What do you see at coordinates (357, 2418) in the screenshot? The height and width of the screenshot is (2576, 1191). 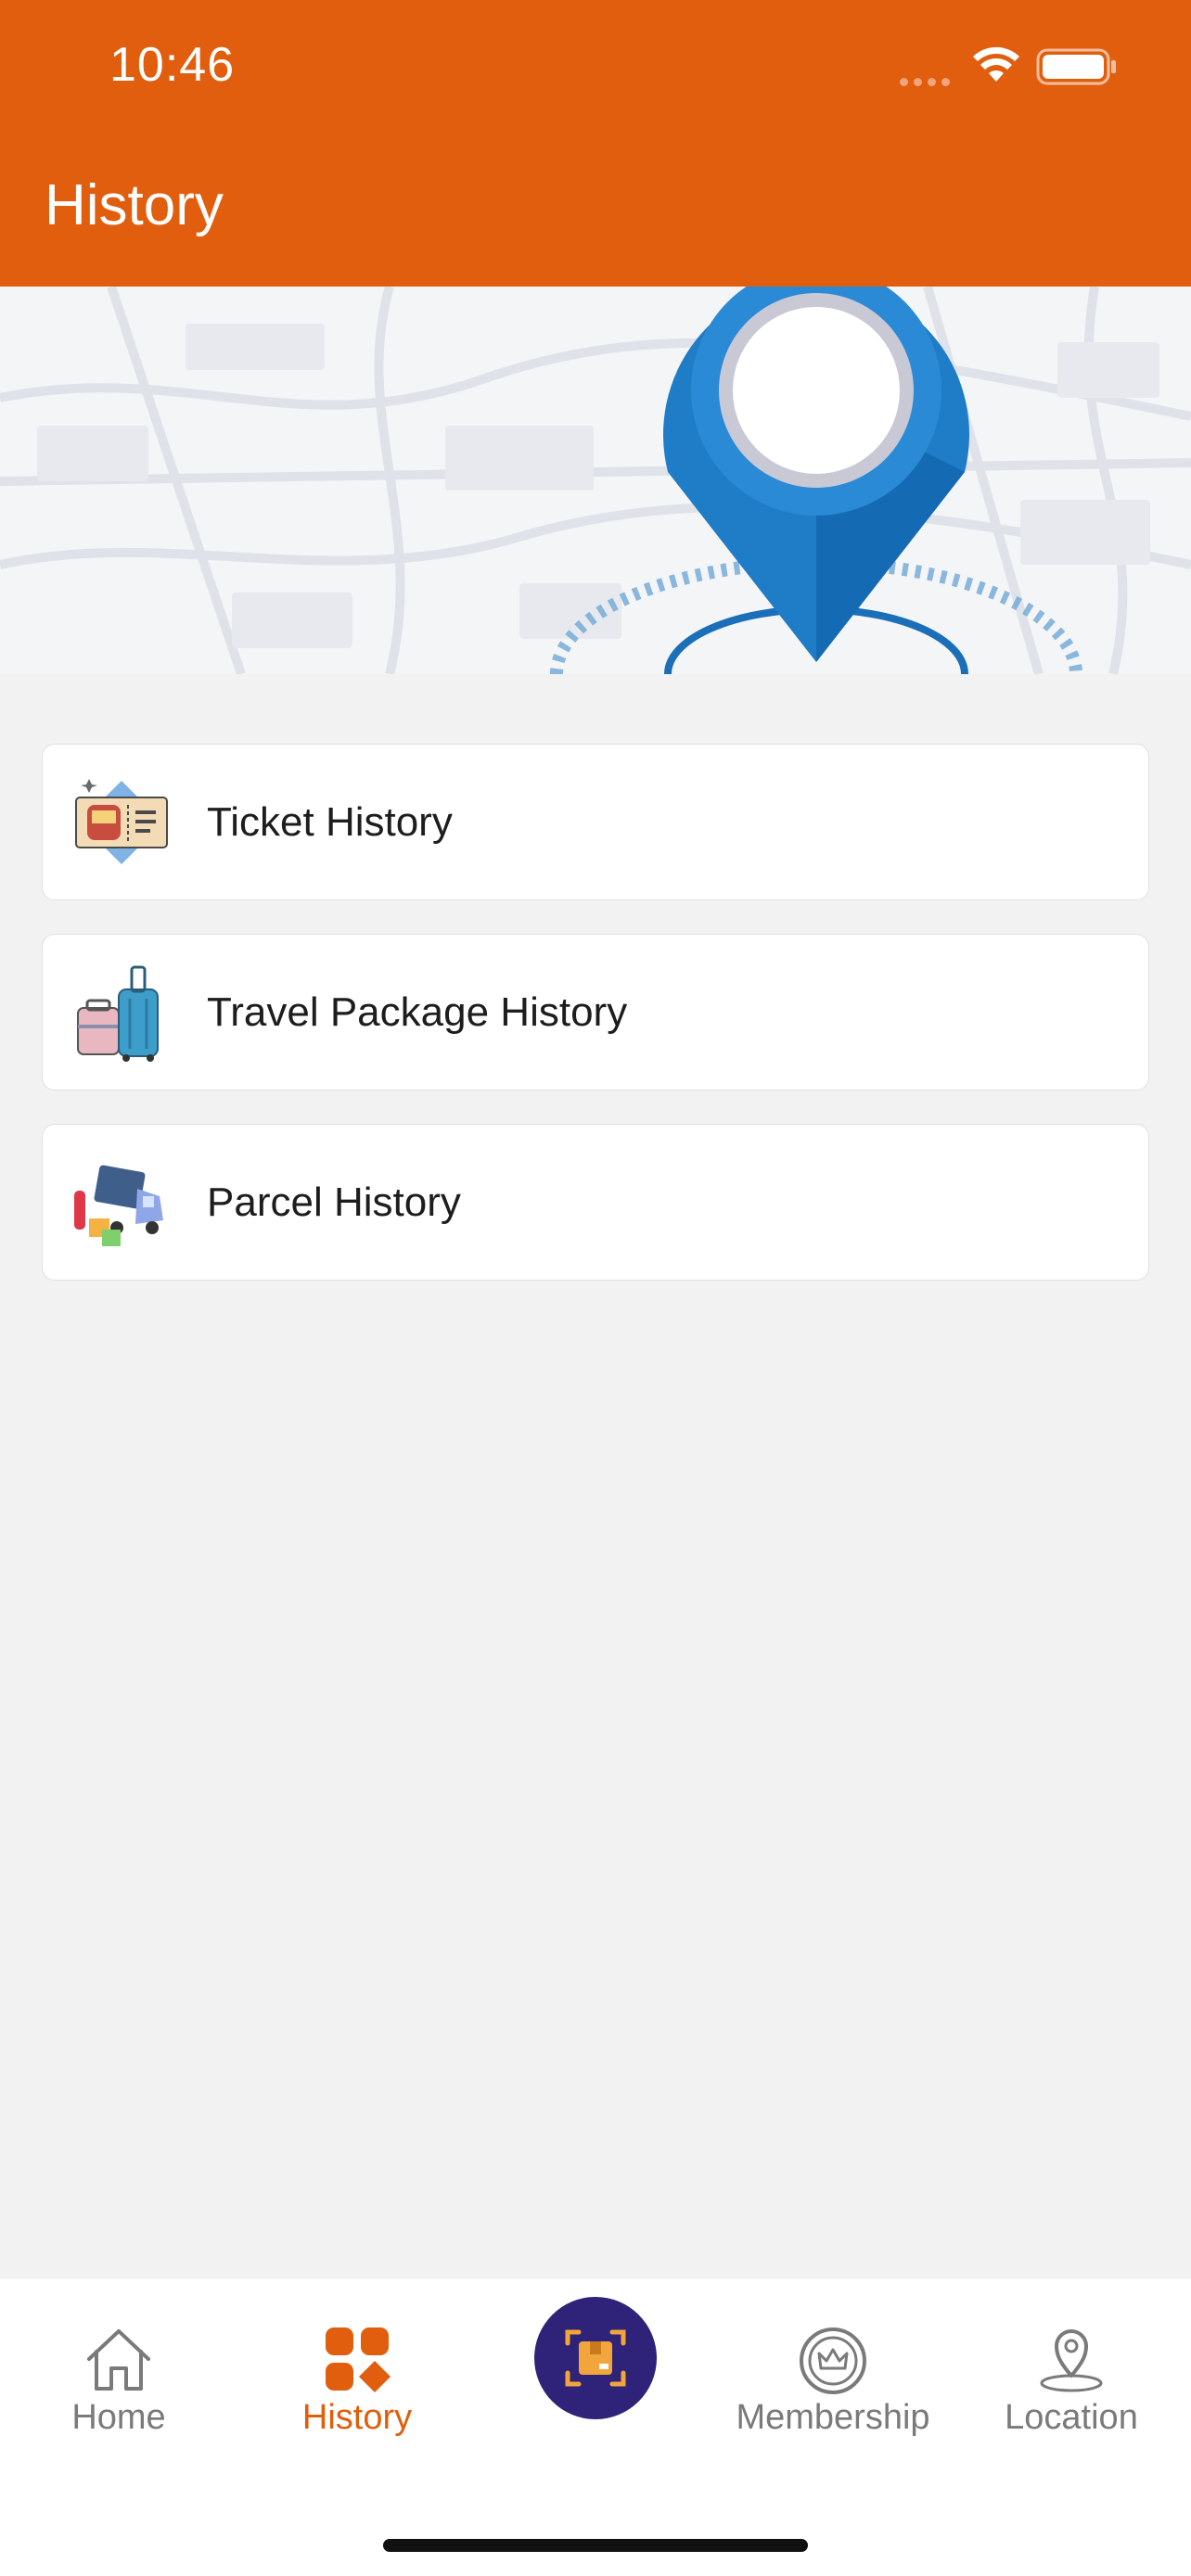 I see `tab-history-label: History` at bounding box center [357, 2418].